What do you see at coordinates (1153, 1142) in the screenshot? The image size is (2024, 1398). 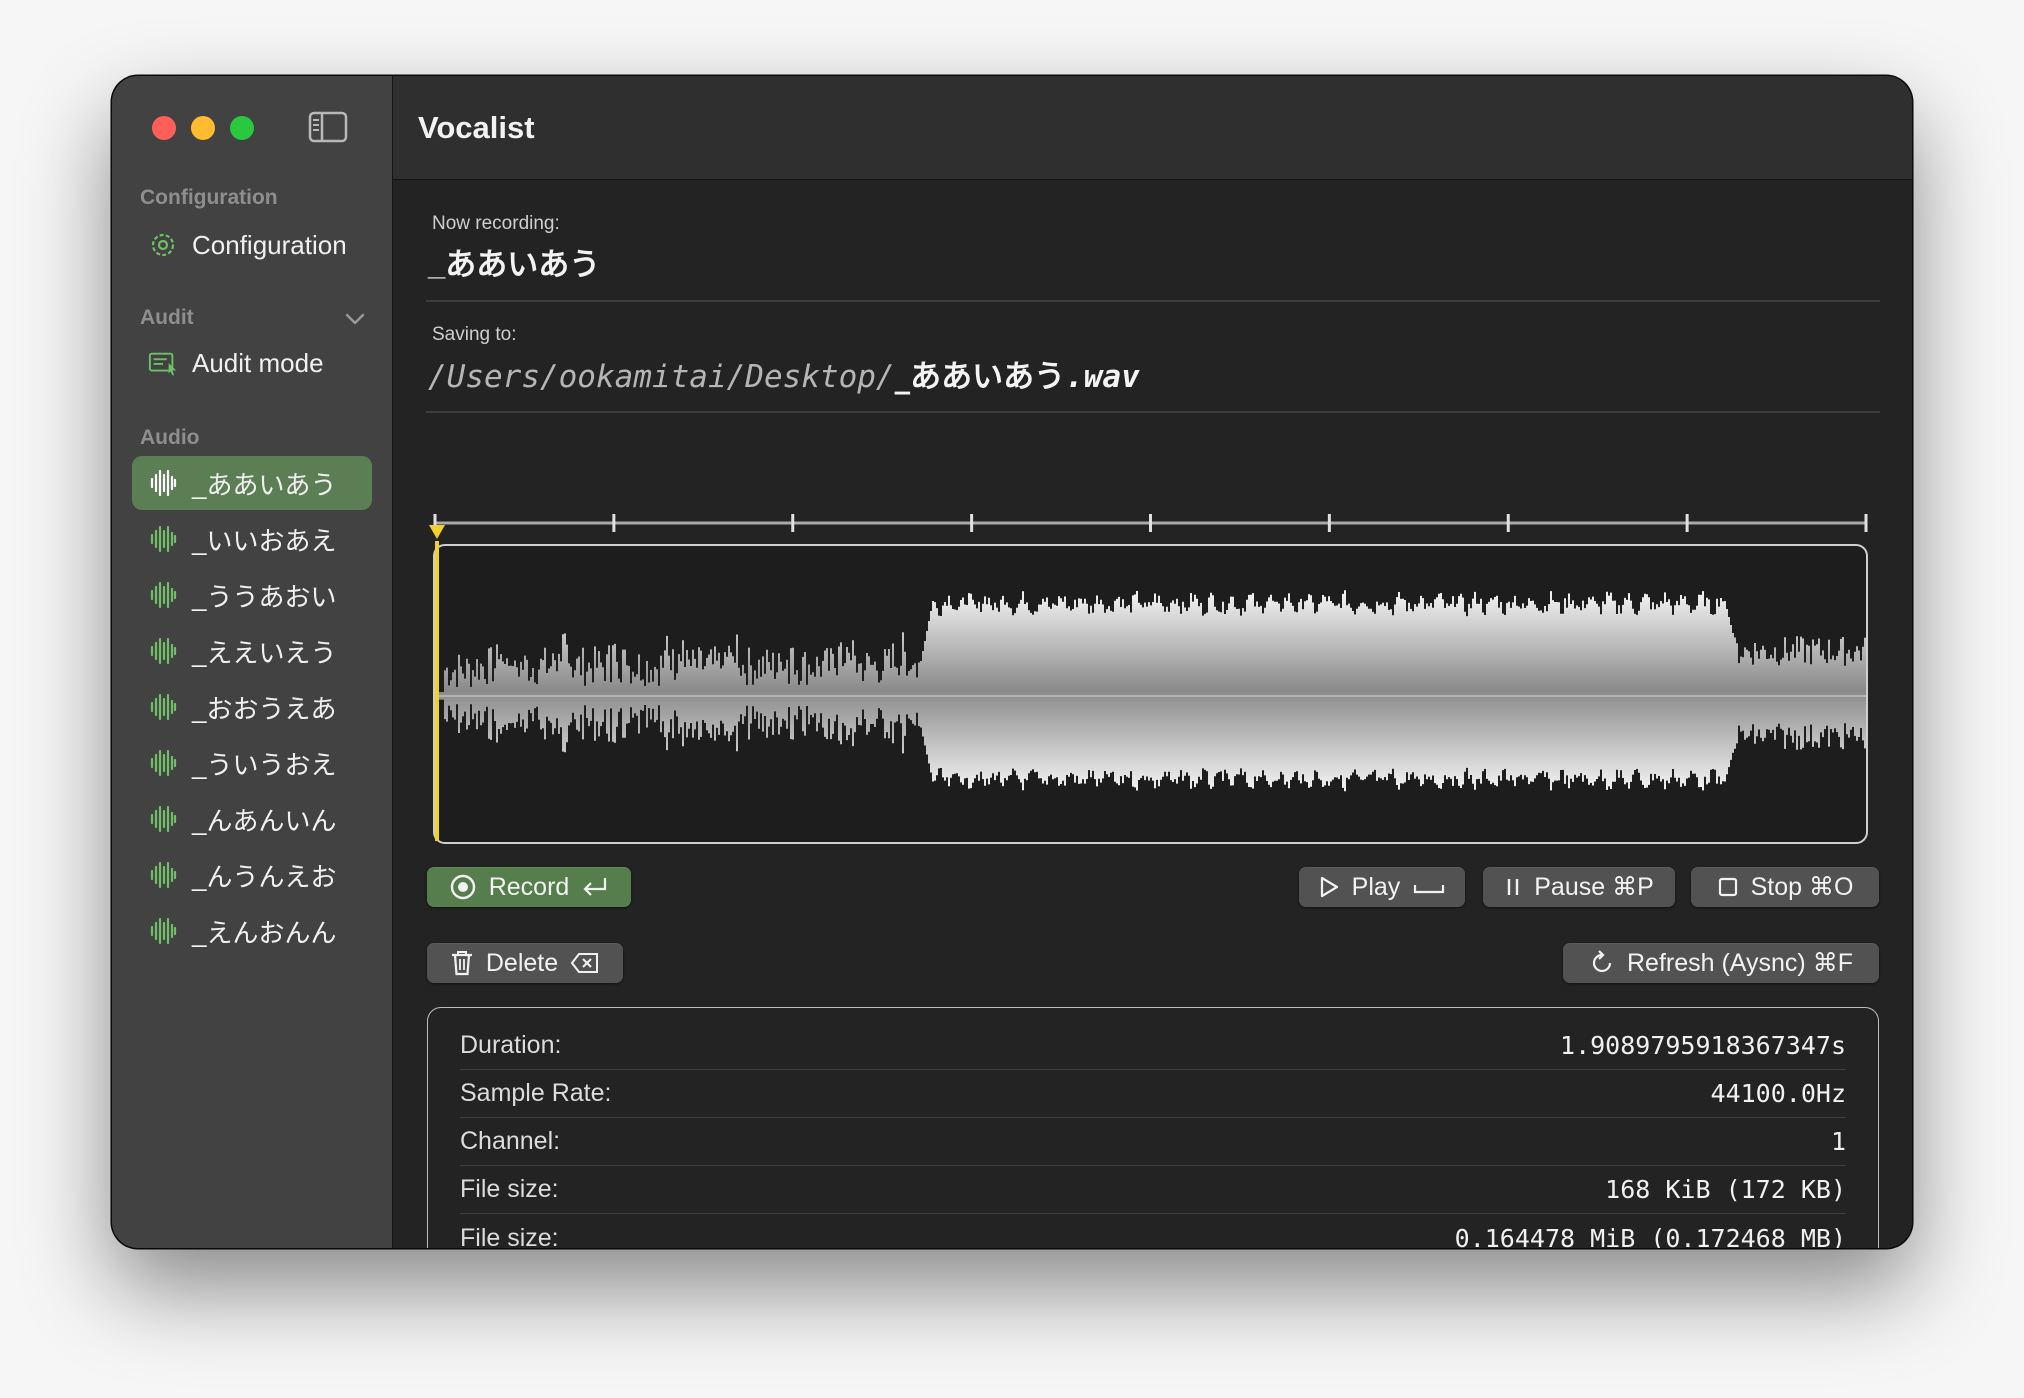 I see `info-row: Channel: 1` at bounding box center [1153, 1142].